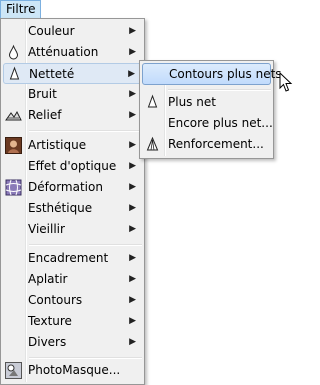 This screenshot has height=385, width=320. Describe the element at coordinates (52, 74) in the screenshot. I see `menu-item-label: Netteté` at that location.